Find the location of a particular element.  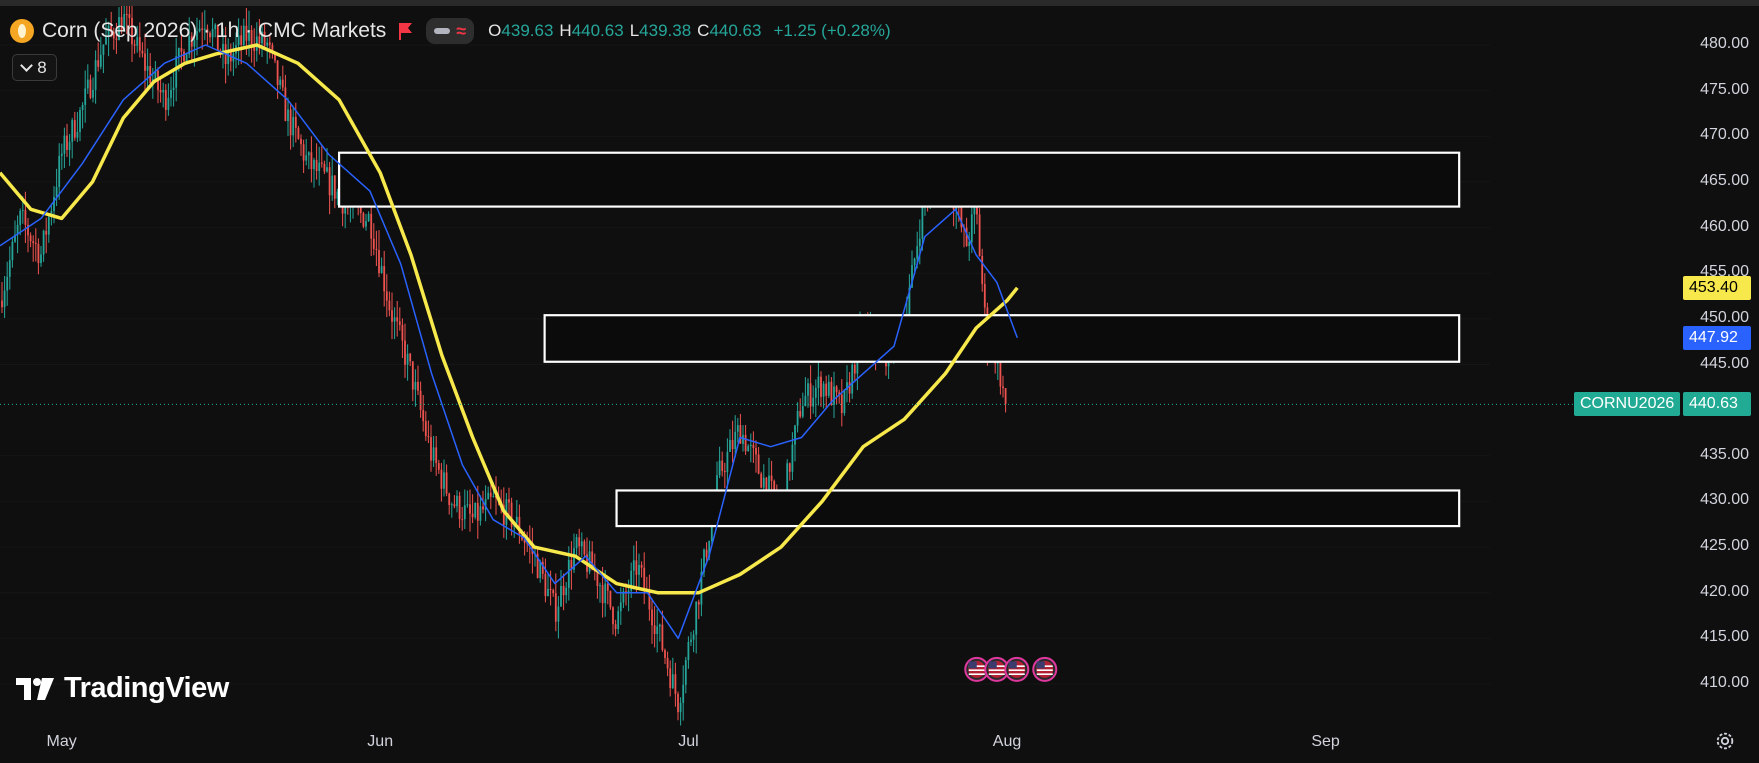

indicator-visibility-pill: ≈ is located at coordinates (450, 31).